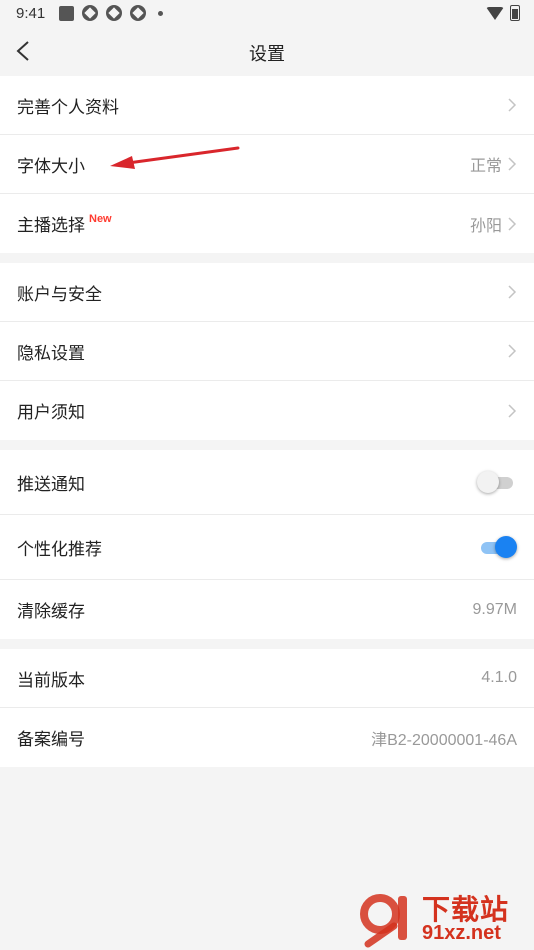 This screenshot has width=534, height=950. Describe the element at coordinates (51, 740) in the screenshot. I see `row-label: 备案编号` at that location.